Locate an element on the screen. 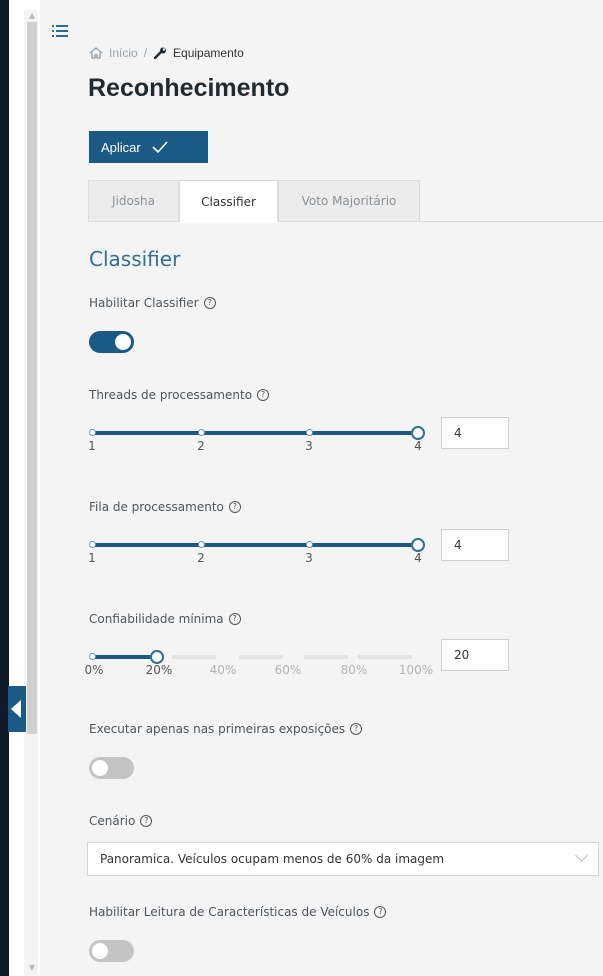  tab-classifier: Classifier is located at coordinates (228, 201).